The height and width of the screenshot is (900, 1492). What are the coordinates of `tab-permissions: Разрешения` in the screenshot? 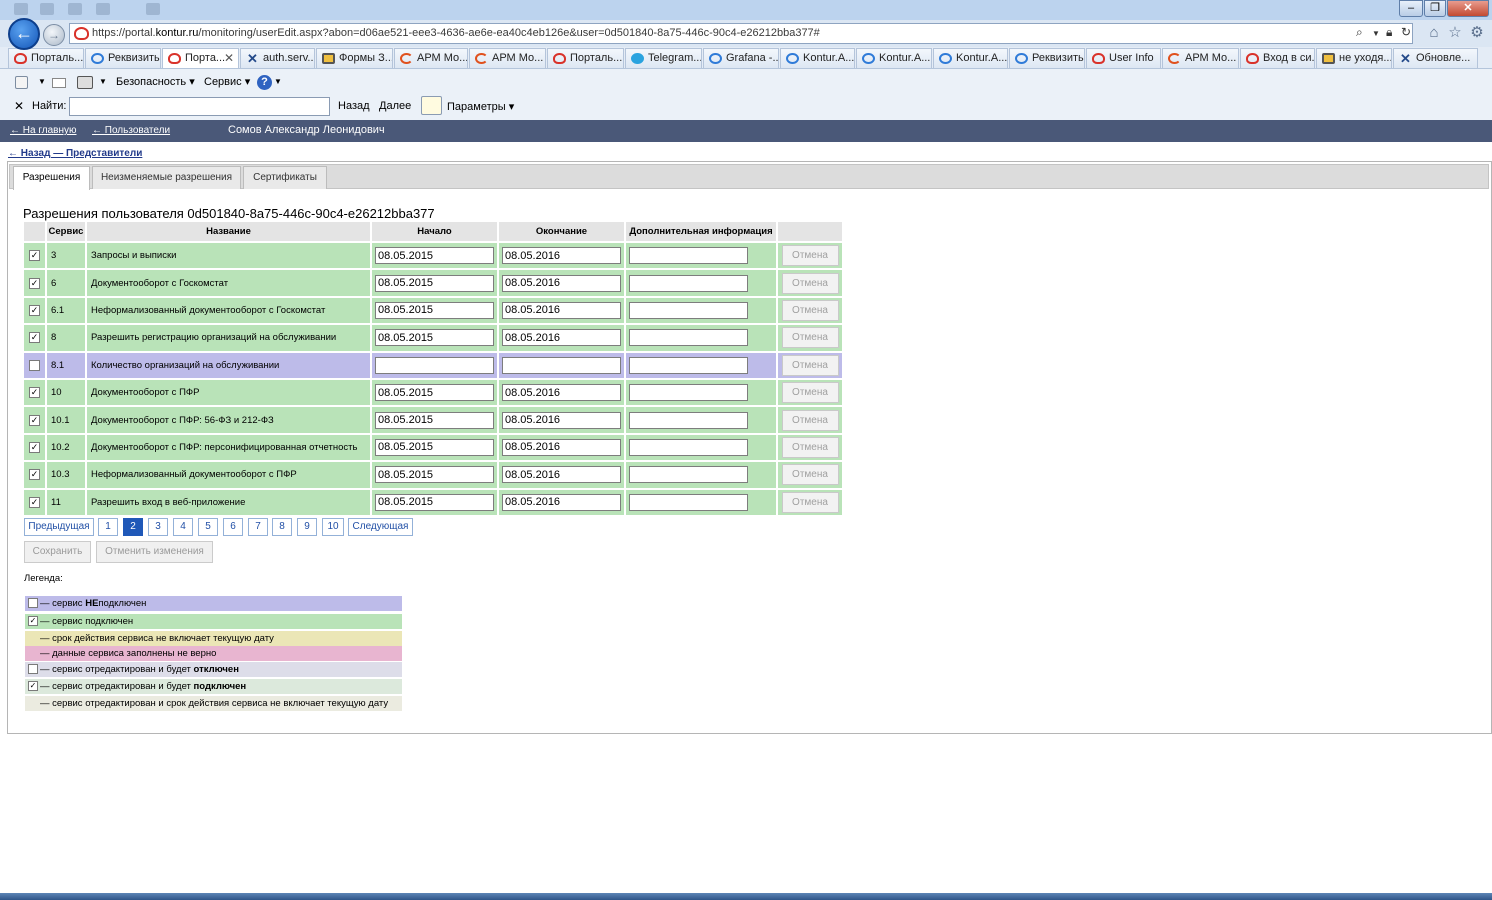 It's located at (51, 178).